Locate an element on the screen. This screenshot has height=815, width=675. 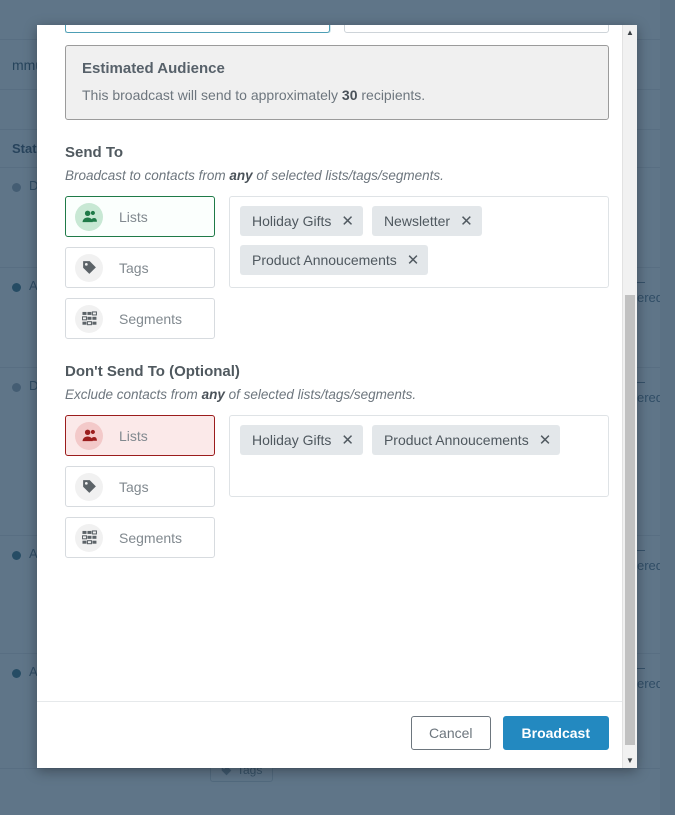
audience-text-suffix: recipients. is located at coordinates (391, 95).